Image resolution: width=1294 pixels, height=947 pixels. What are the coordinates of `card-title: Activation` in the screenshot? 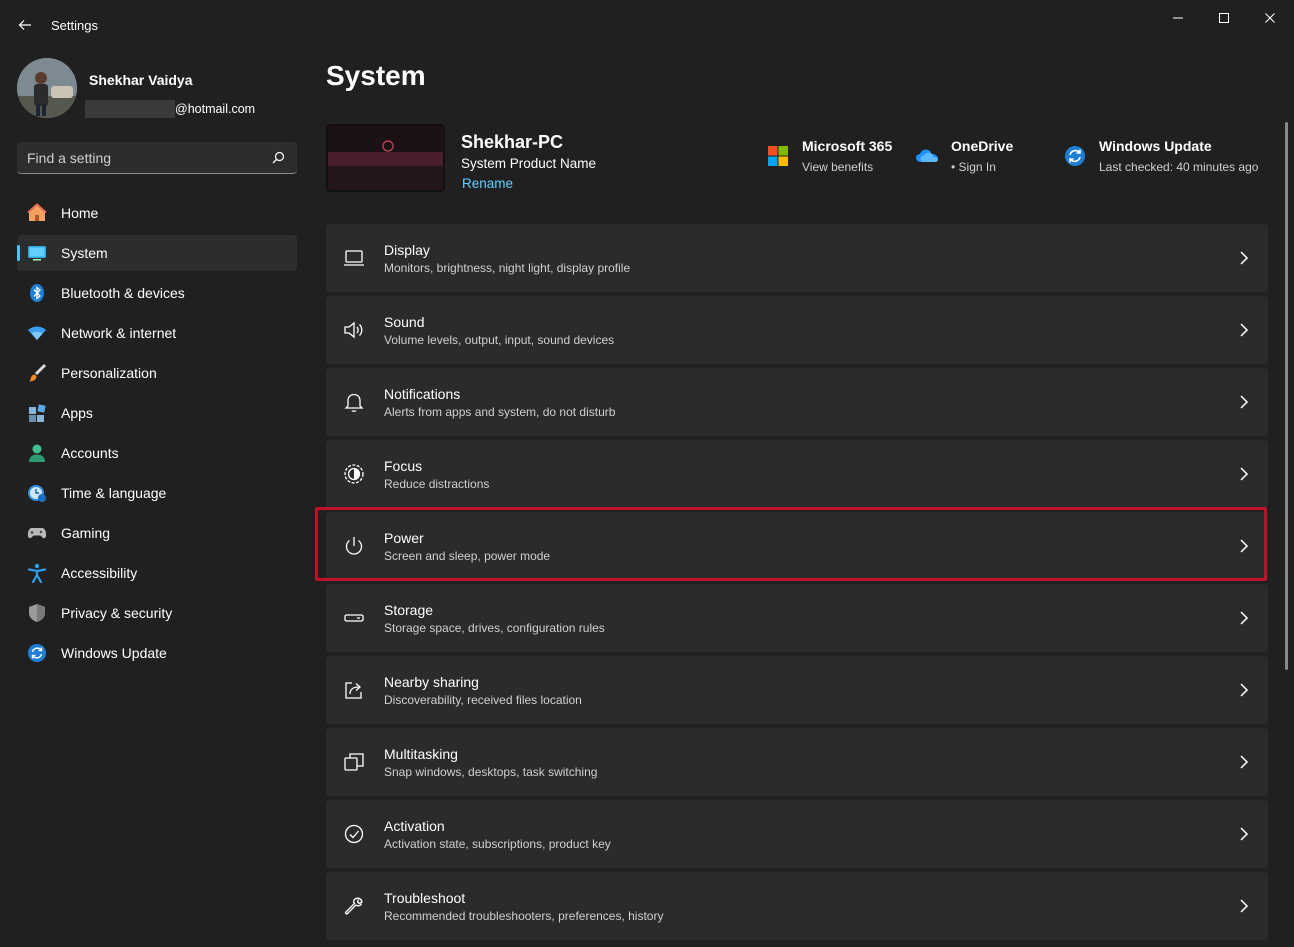 It's located at (414, 826).